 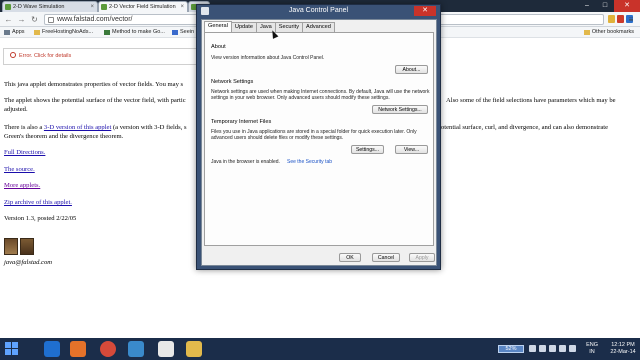 I want to click on tab-security: Security, so click(x=288, y=27).